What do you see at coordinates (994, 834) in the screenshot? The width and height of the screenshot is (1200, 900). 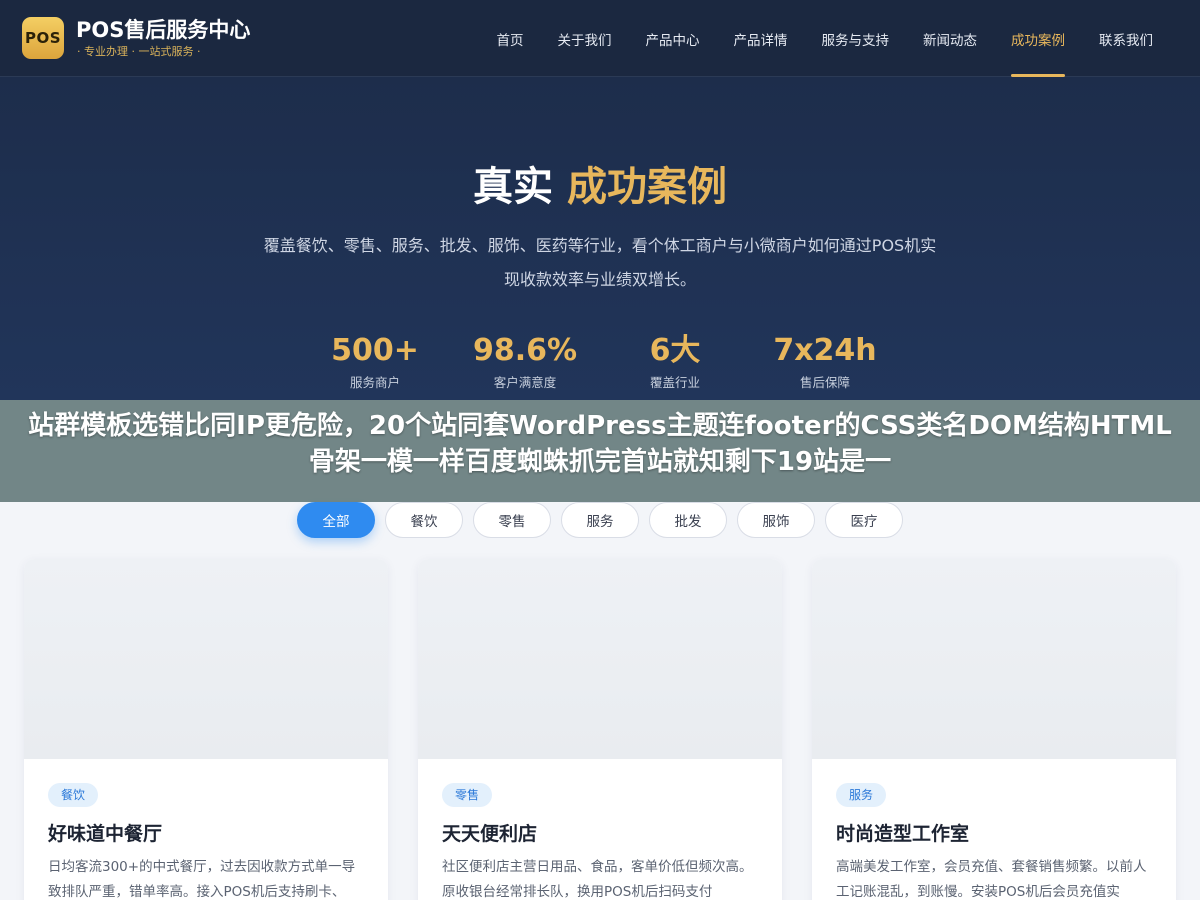 I see `case-title: 时尚造型工作室` at bounding box center [994, 834].